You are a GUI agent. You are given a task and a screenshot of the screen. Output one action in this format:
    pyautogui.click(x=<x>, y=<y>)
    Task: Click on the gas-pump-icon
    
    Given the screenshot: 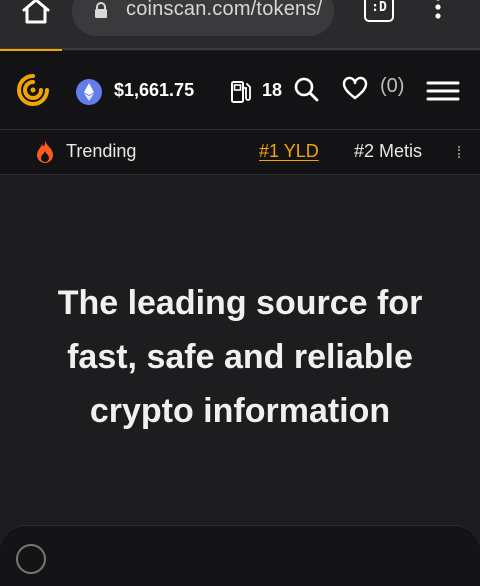 What is the action you would take?
    pyautogui.click(x=241, y=92)
    